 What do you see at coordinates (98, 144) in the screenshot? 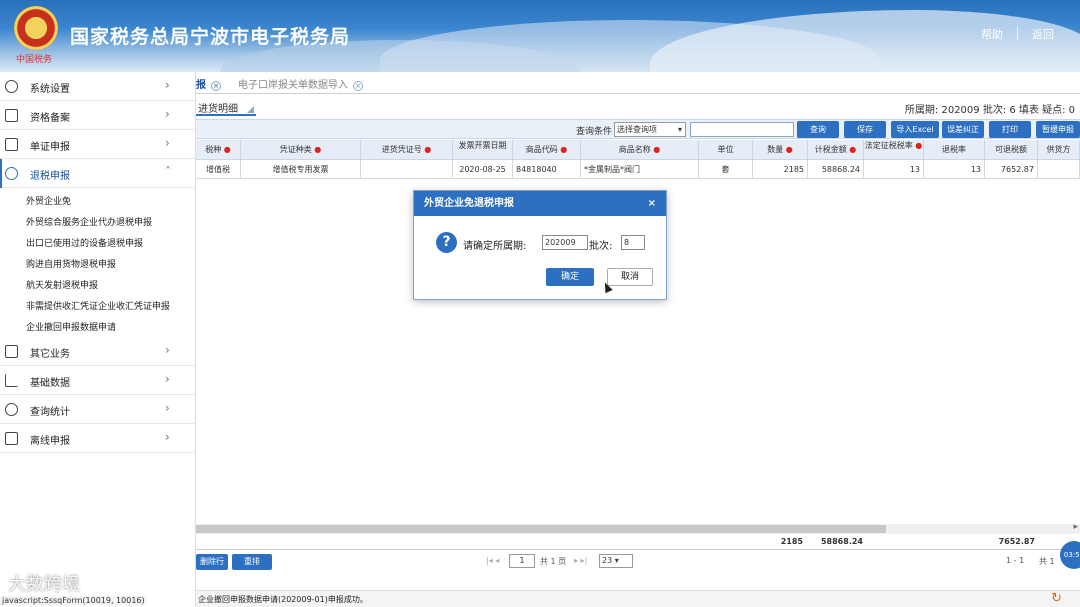
I see `sidebar-item-documents: 单证申报 ›` at bounding box center [98, 144].